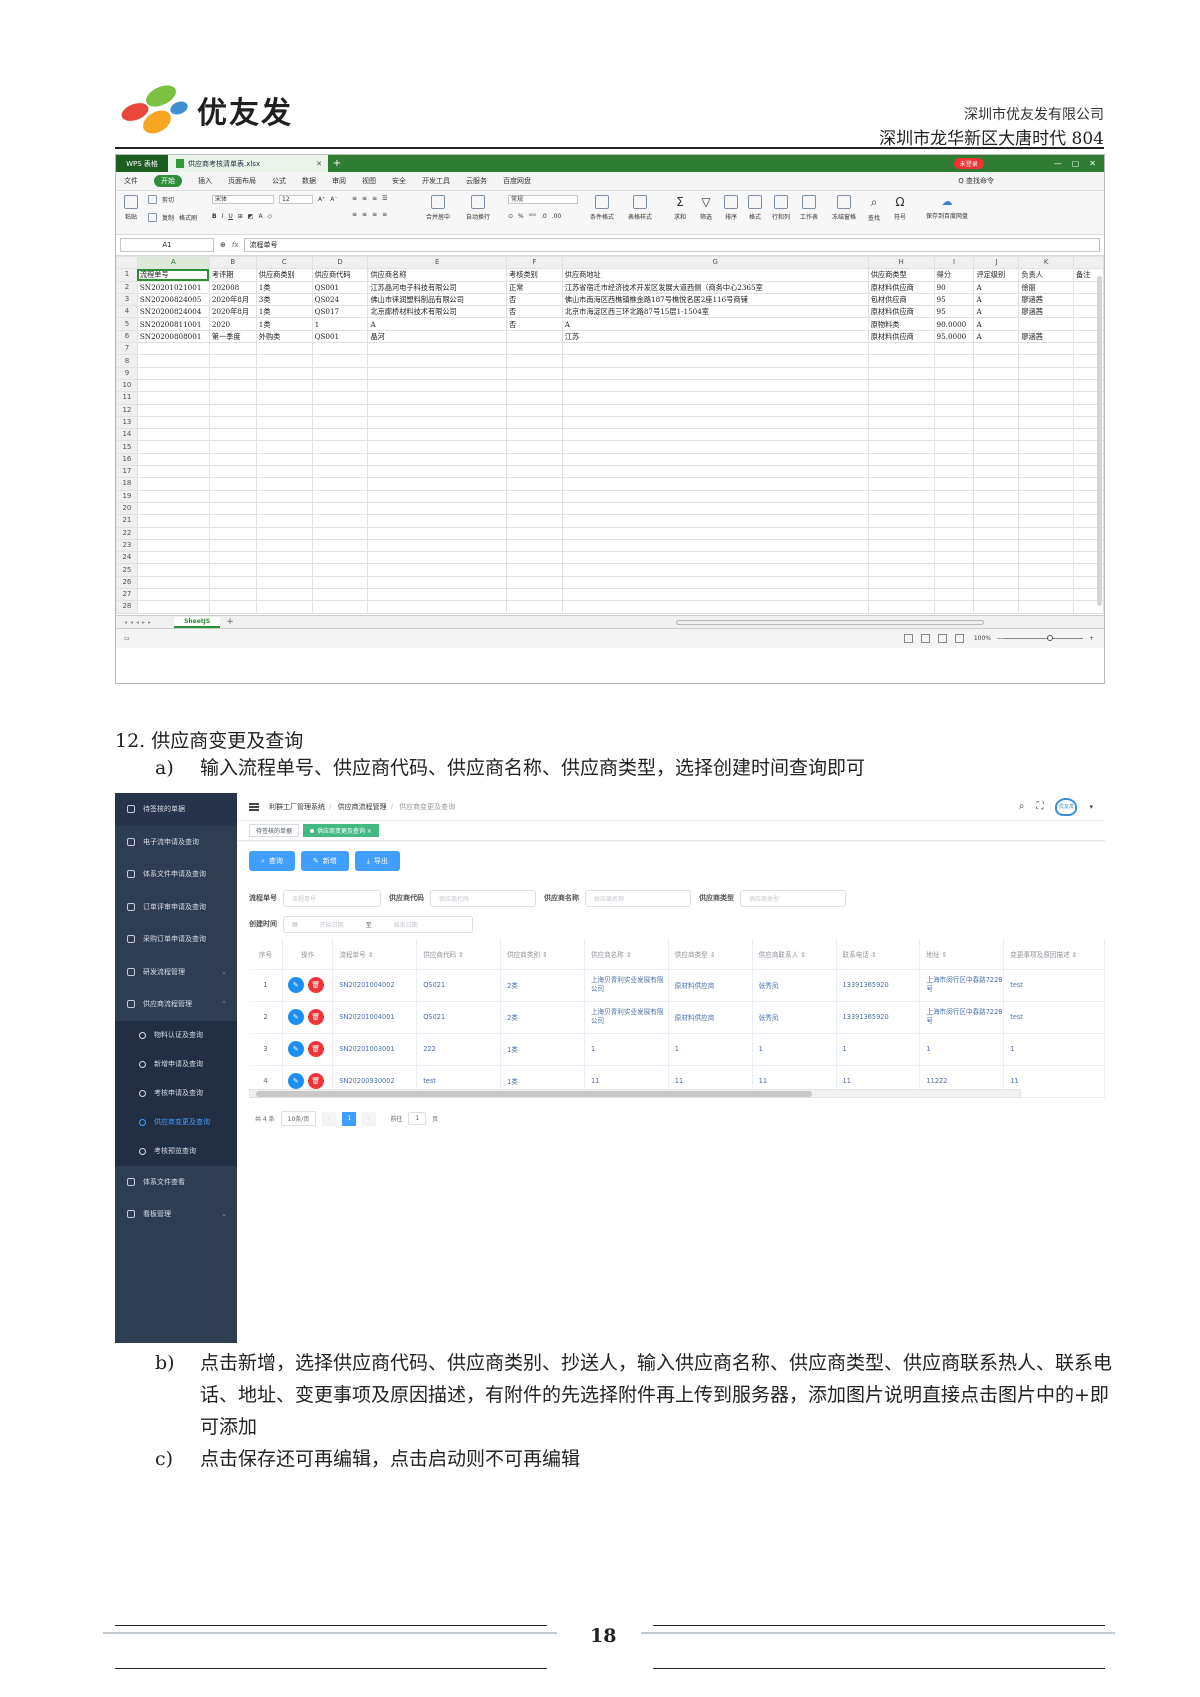 This screenshot has width=1200, height=1697. What do you see at coordinates (176, 972) in the screenshot?
I see `sidebar-item: 研发流程管理 ⌄` at bounding box center [176, 972].